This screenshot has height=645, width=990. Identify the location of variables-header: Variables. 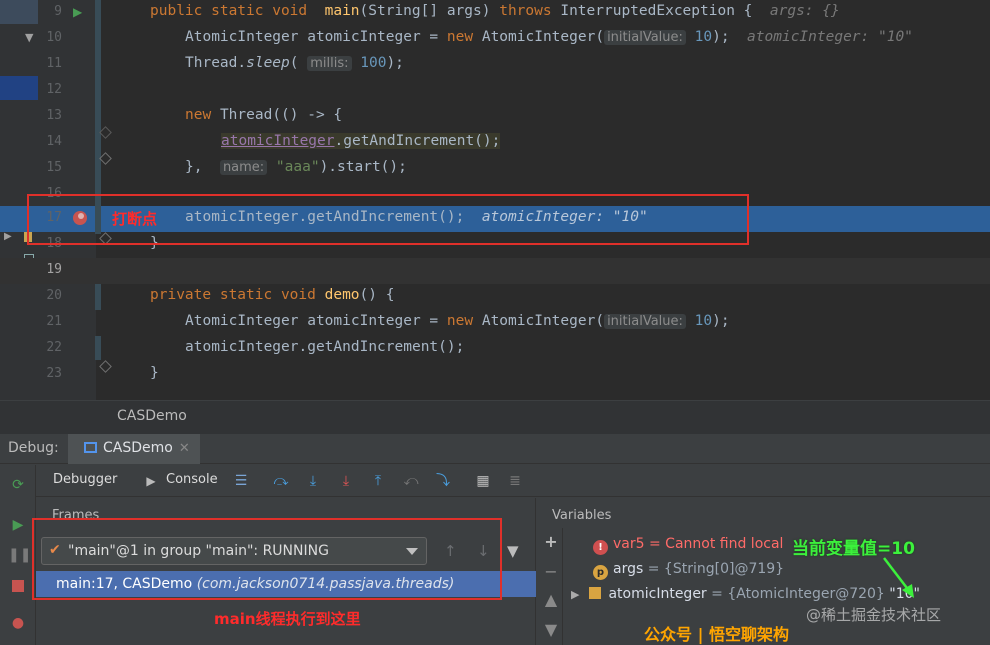
(582, 515).